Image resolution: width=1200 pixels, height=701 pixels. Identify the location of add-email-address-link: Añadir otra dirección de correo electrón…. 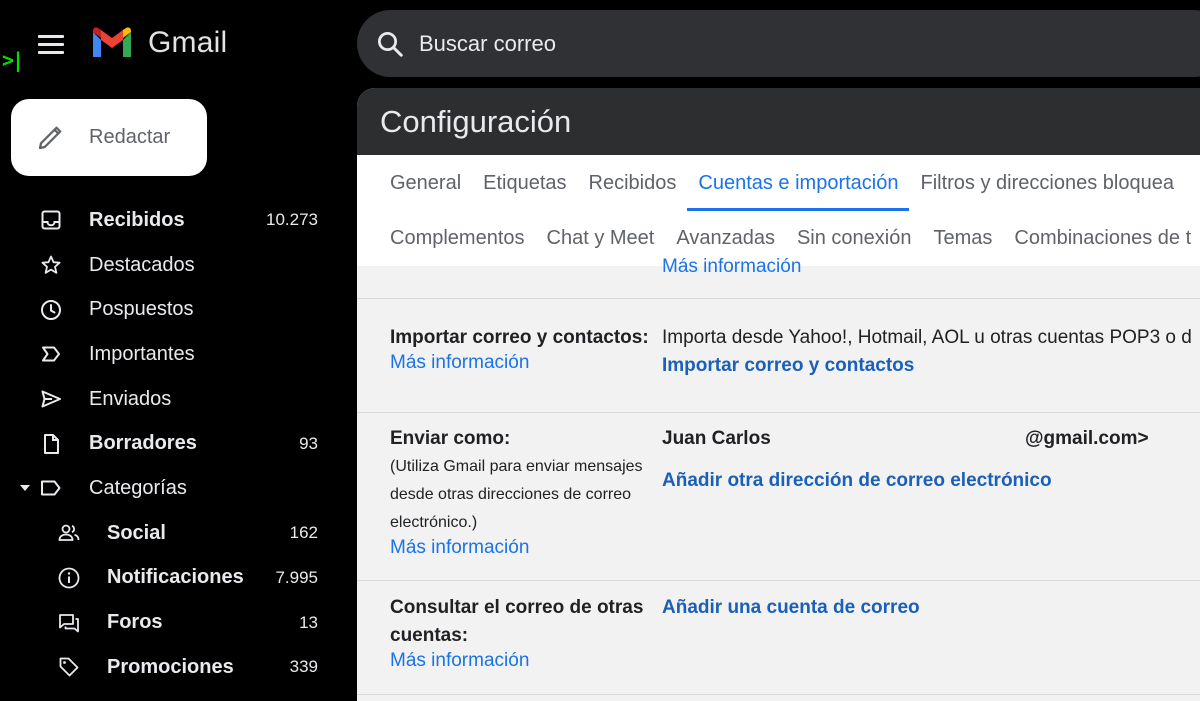
(857, 481).